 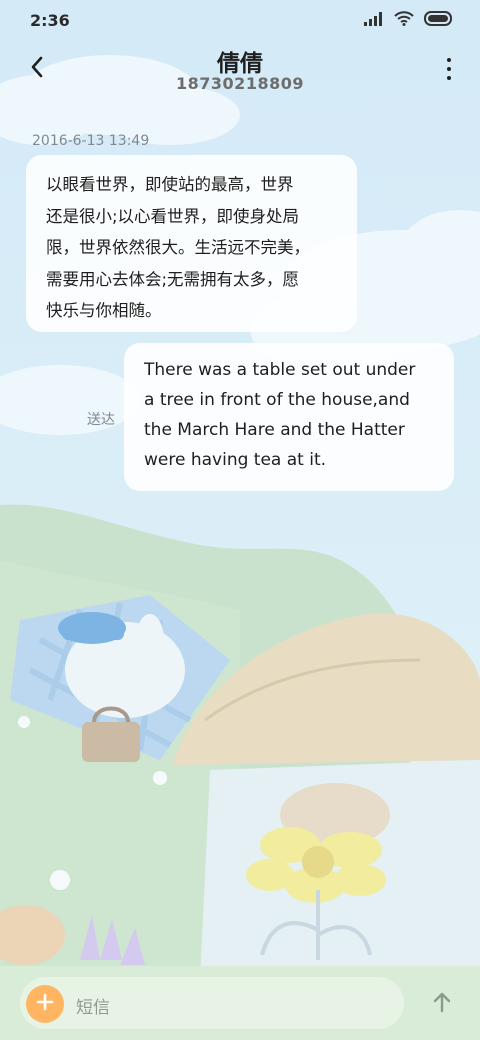 I want to click on delivery-status: 送达, so click(x=101, y=420).